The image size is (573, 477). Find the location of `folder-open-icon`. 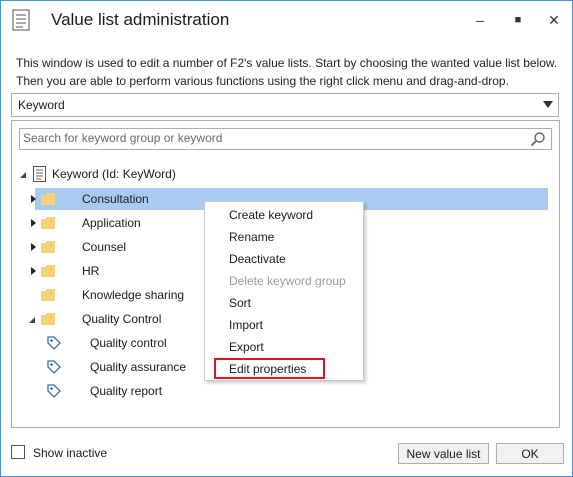

folder-open-icon is located at coordinates (48, 319).